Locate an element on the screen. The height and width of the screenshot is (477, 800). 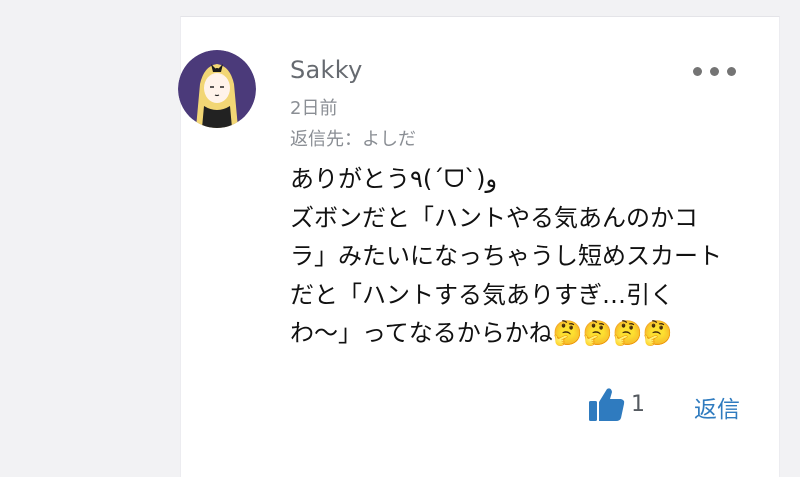
avatar is located at coordinates (217, 89).